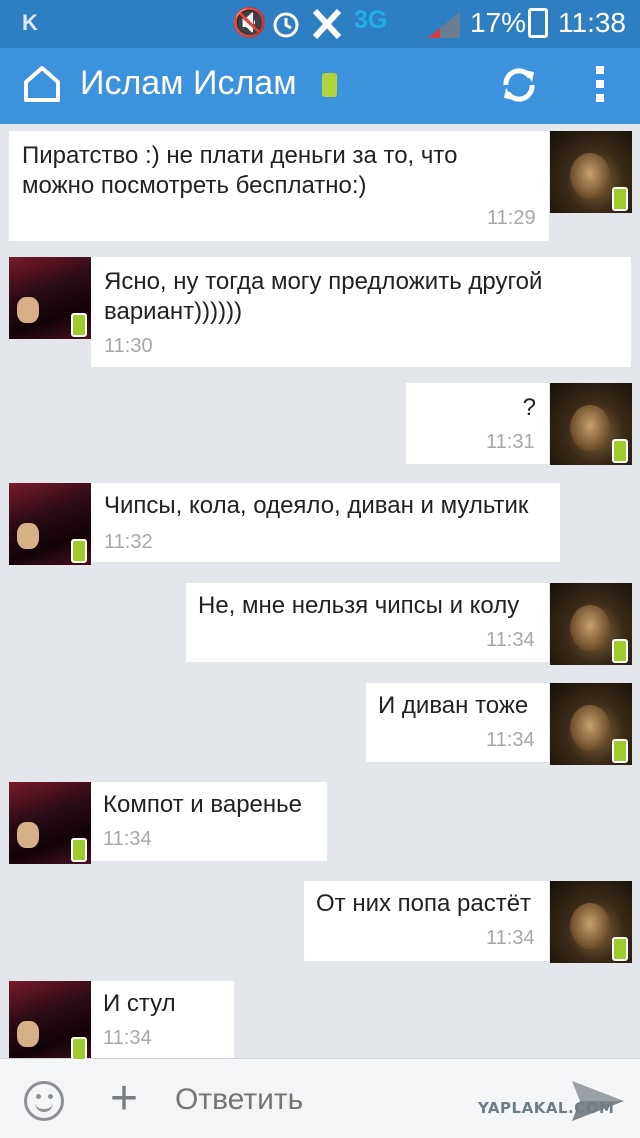  I want to click on more-menu-icon, so click(600, 86).